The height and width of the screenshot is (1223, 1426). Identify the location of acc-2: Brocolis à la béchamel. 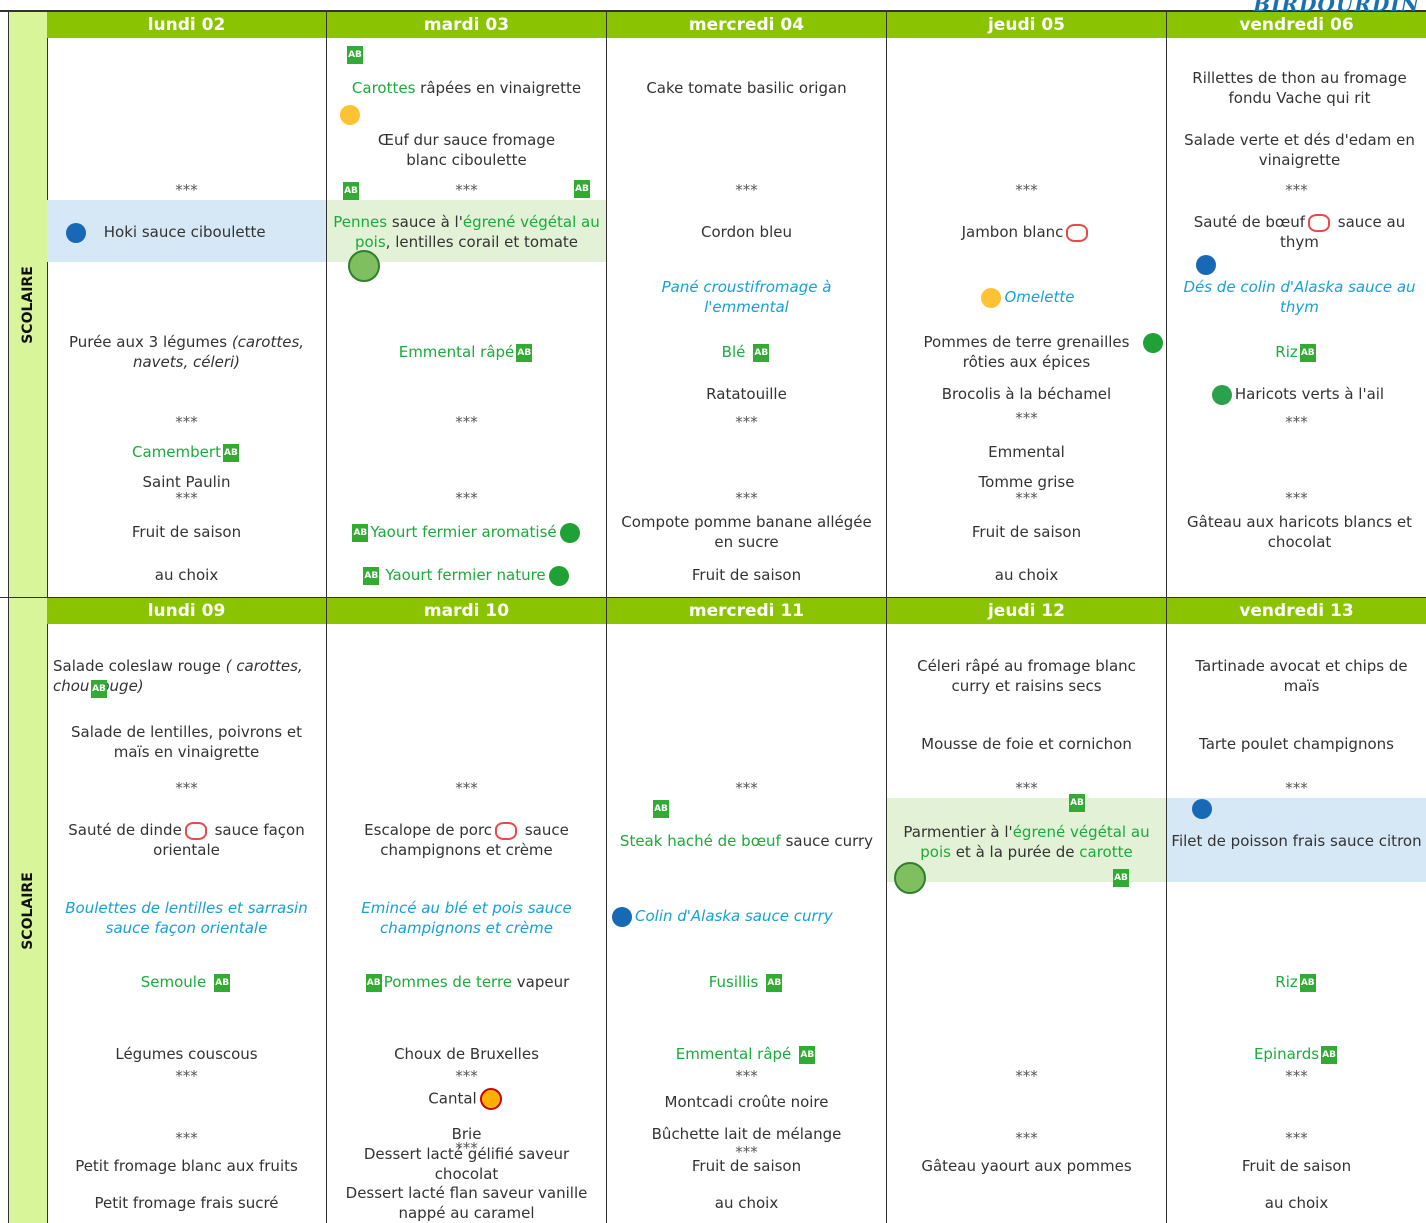
(1026, 394).